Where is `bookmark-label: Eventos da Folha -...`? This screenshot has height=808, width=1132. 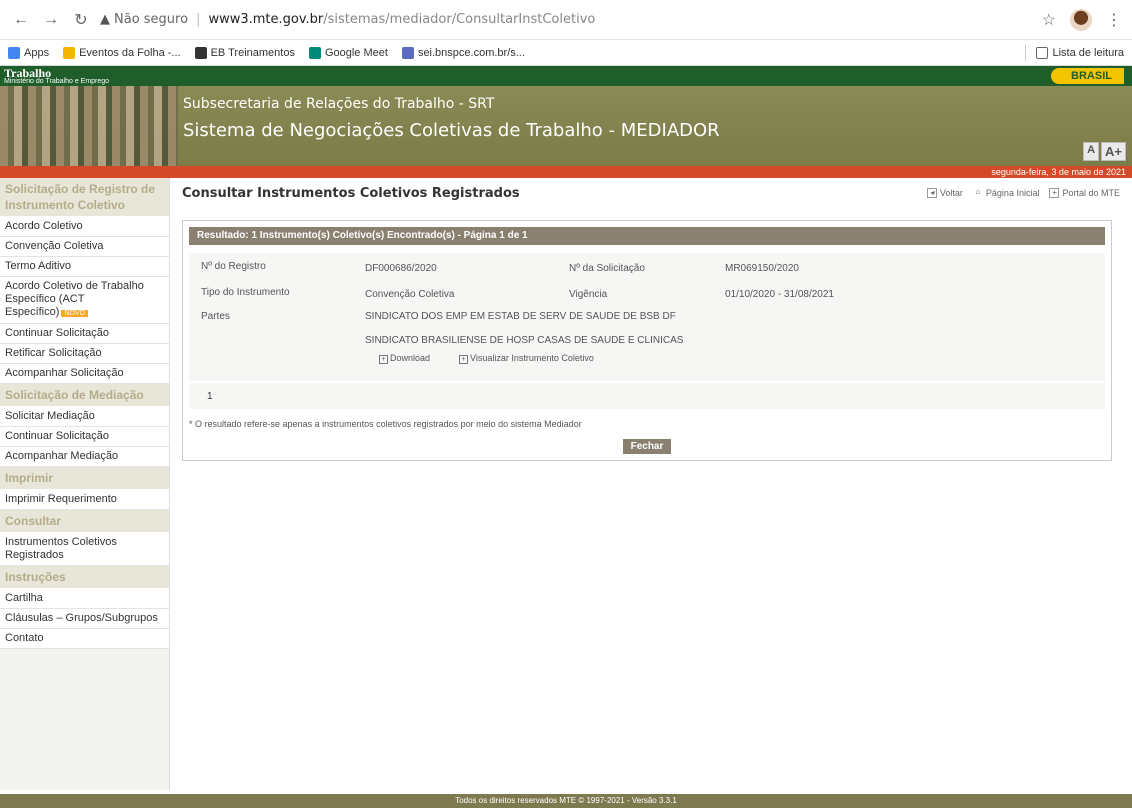 bookmark-label: Eventos da Folha -... is located at coordinates (130, 52).